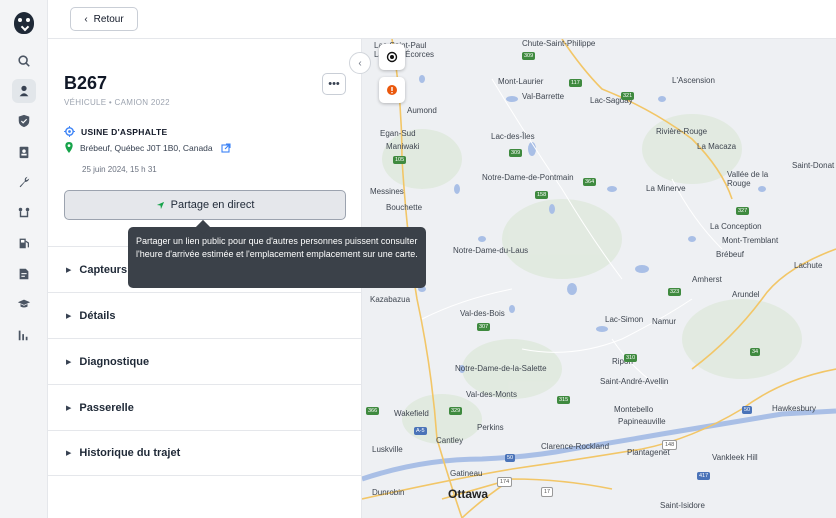  I want to click on address-text: Brébeuf, Québec J0T 1B0, Canada, so click(146, 147).